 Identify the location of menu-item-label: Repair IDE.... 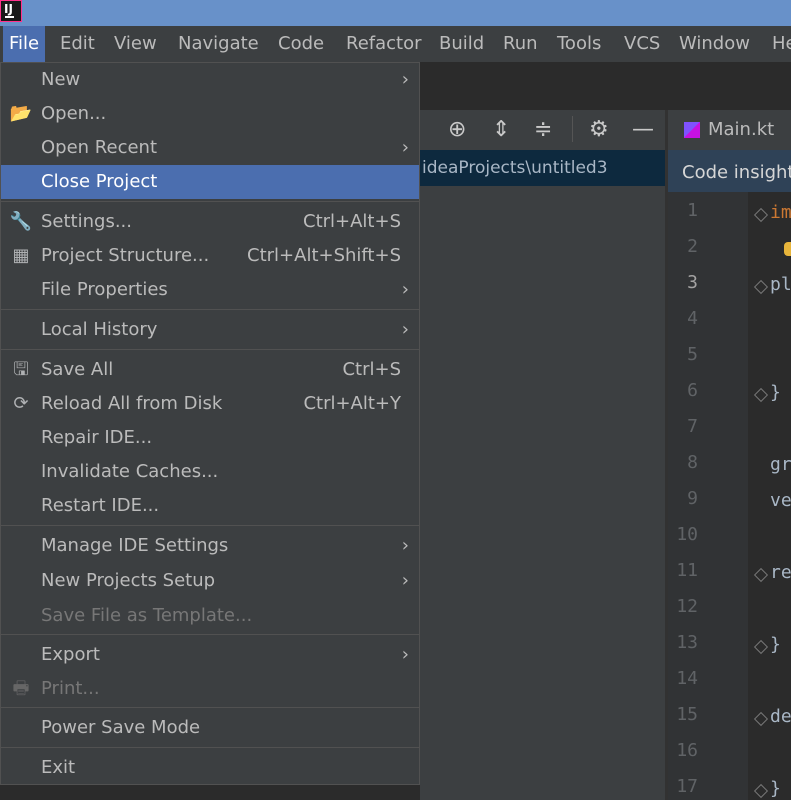
(97, 437).